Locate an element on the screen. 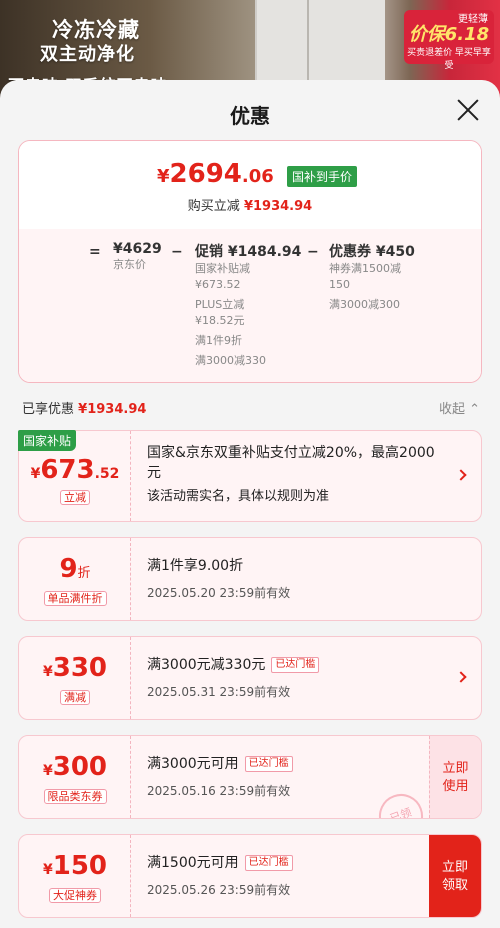 The height and width of the screenshot is (928, 500). coupon-amount-decimal: .52 is located at coordinates (107, 474).